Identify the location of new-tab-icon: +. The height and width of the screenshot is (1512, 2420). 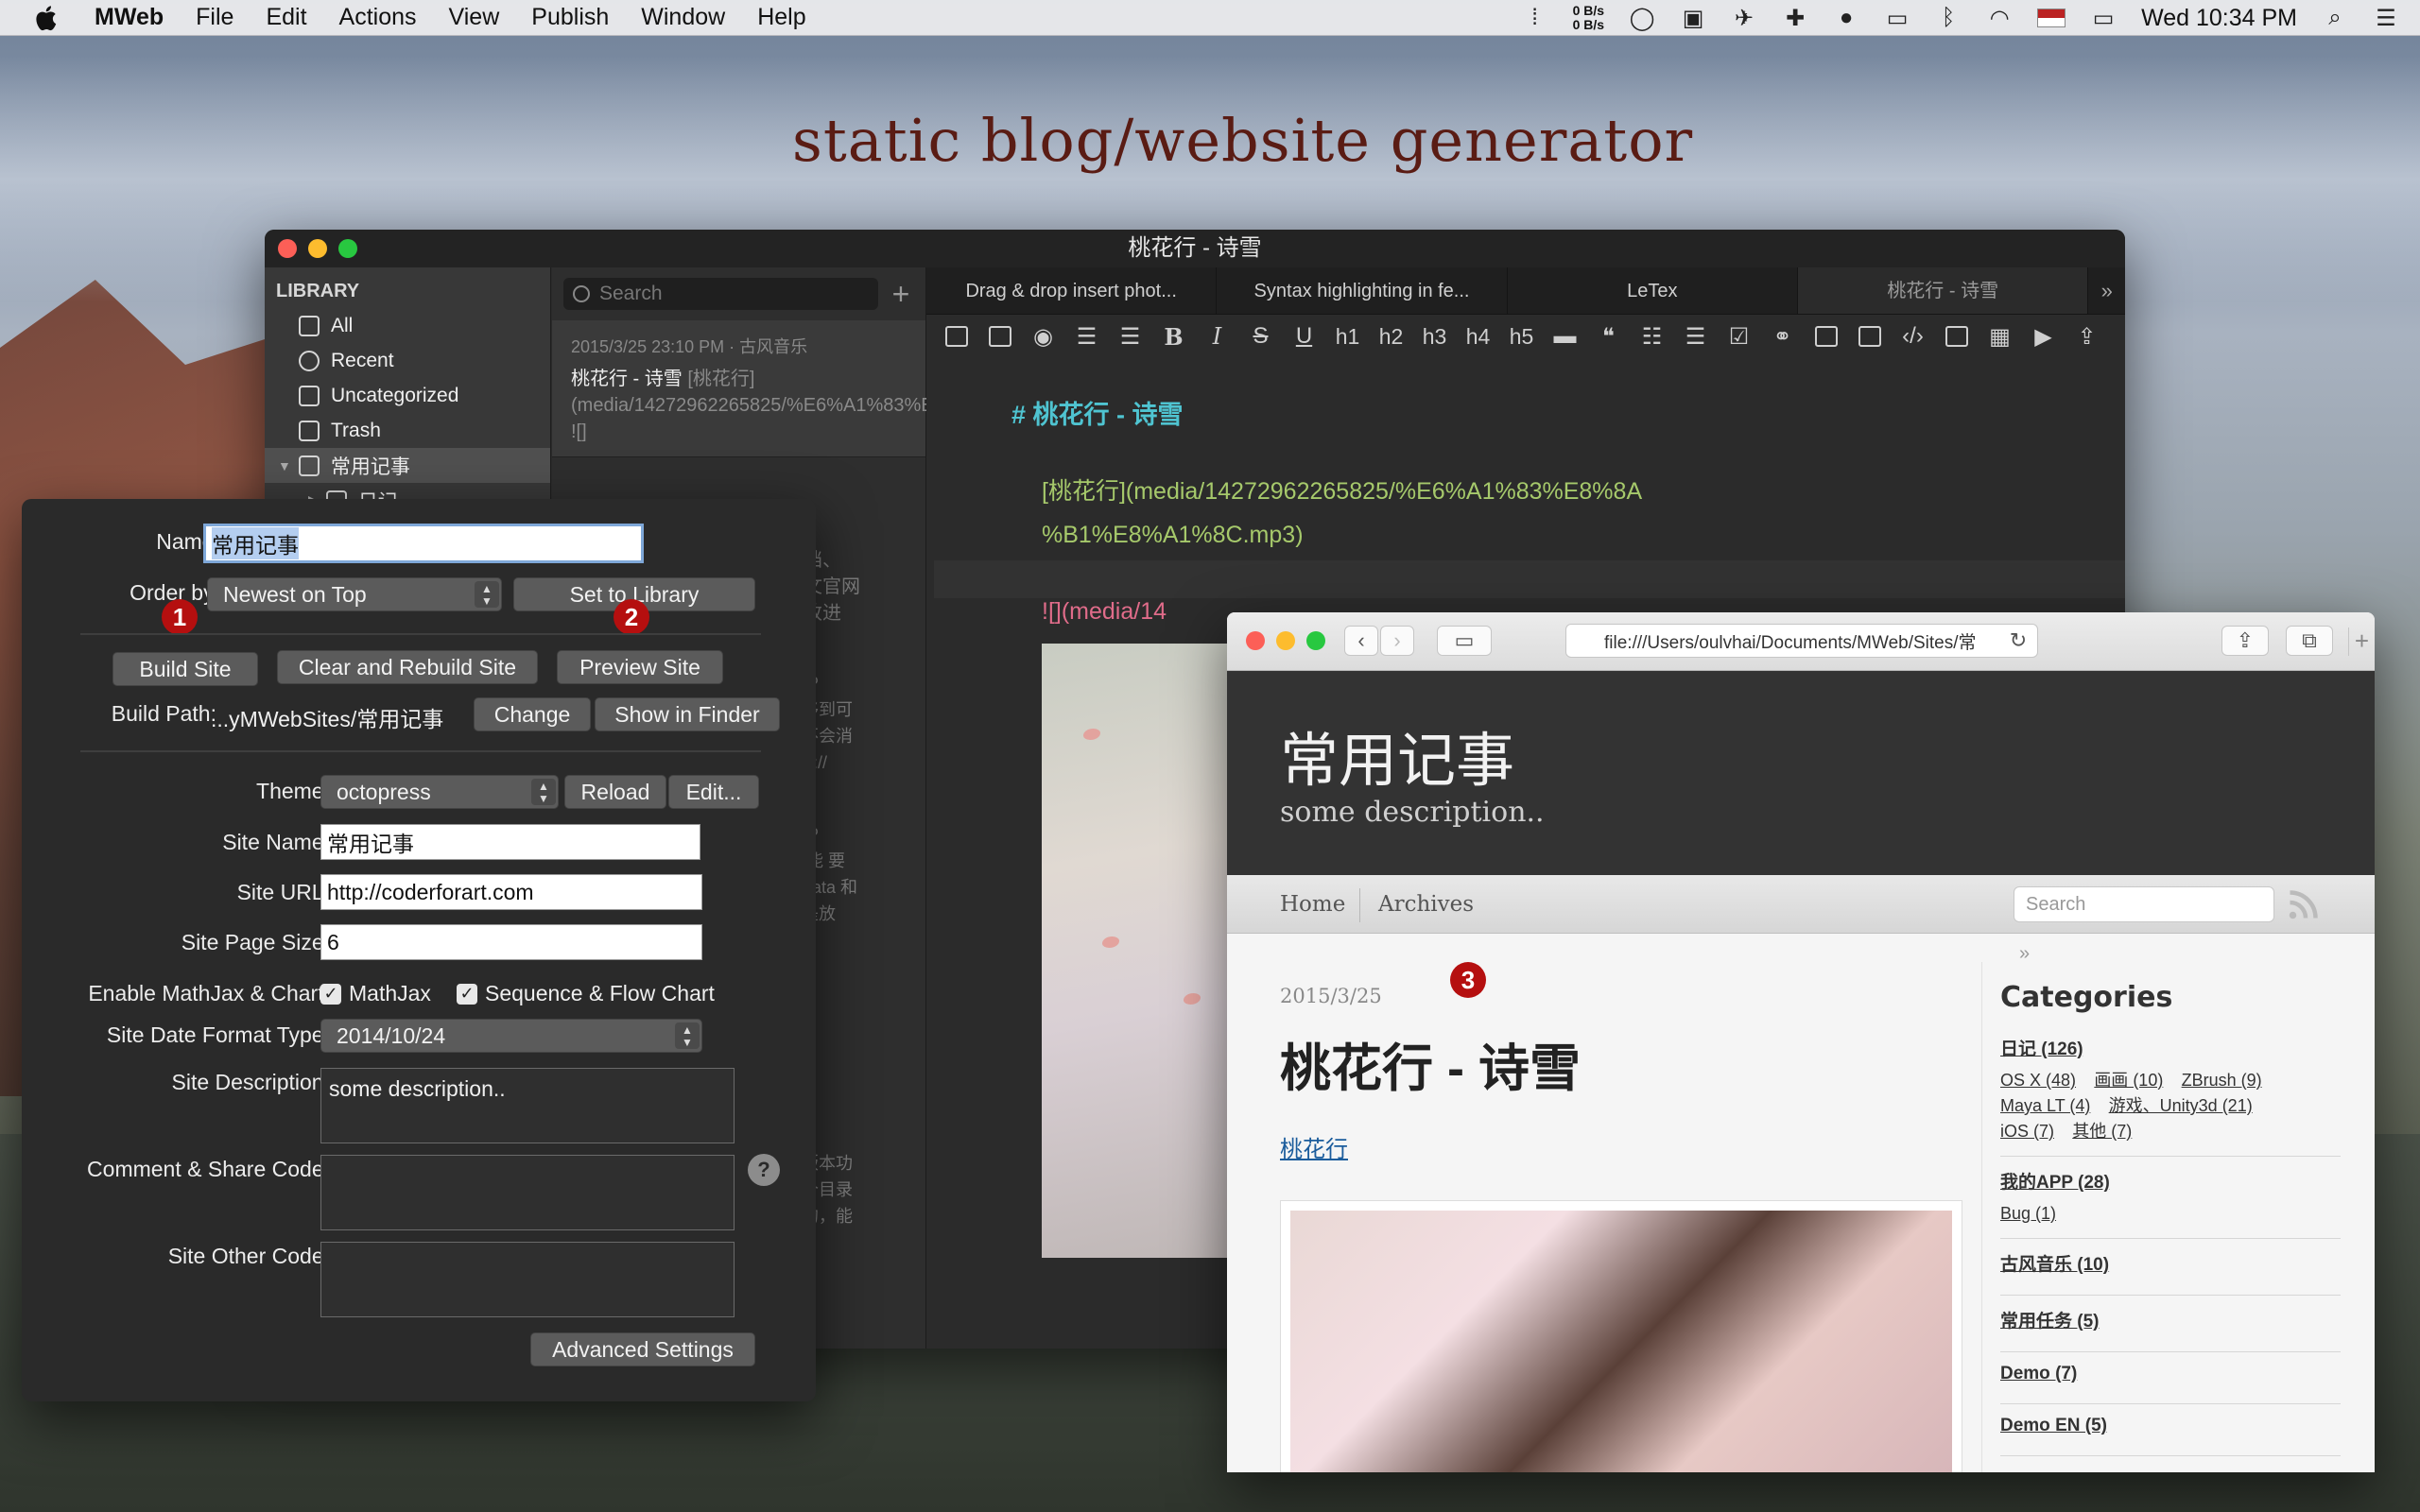
(2361, 641).